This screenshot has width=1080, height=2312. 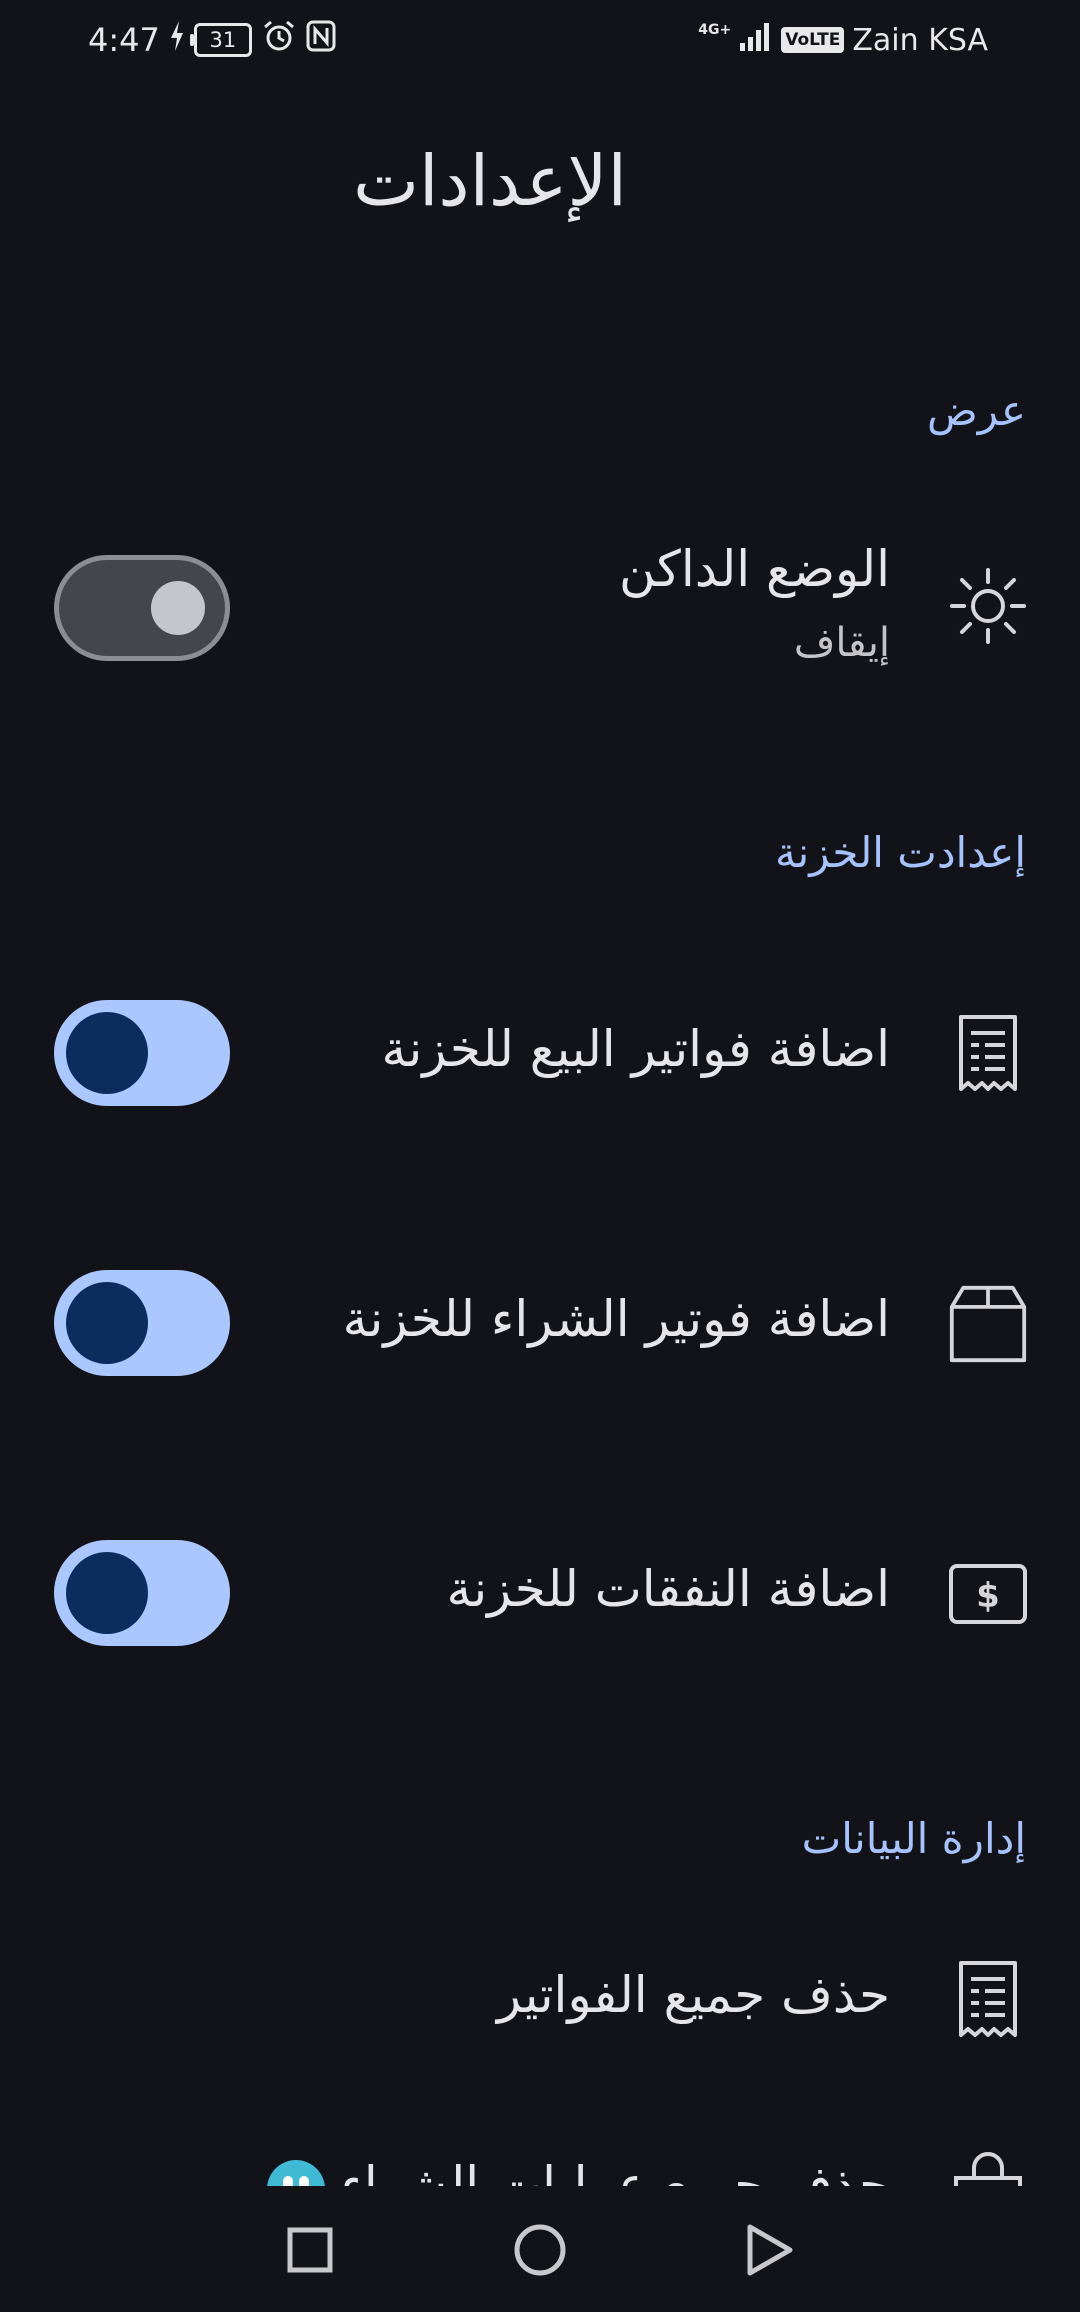 I want to click on navigation-bar, so click(x=540, y=2249).